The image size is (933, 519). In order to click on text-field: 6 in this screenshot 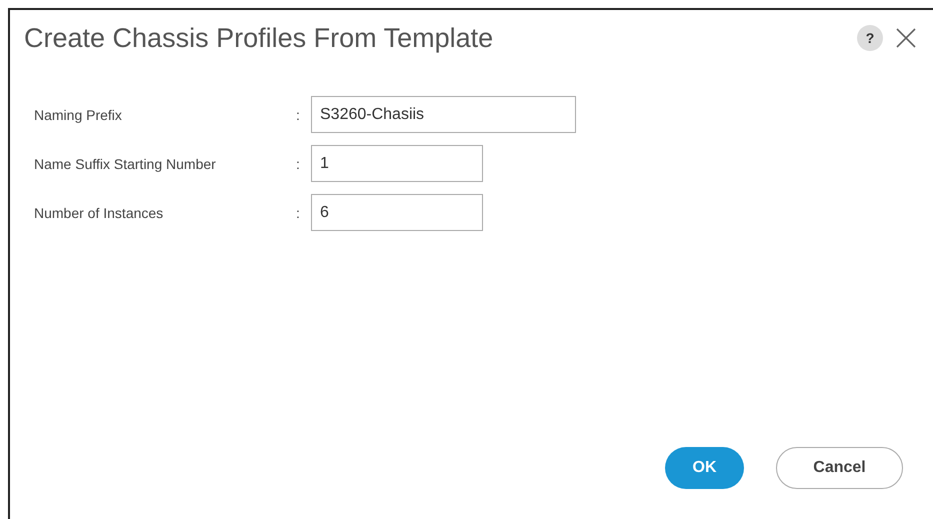, I will do `click(397, 212)`.